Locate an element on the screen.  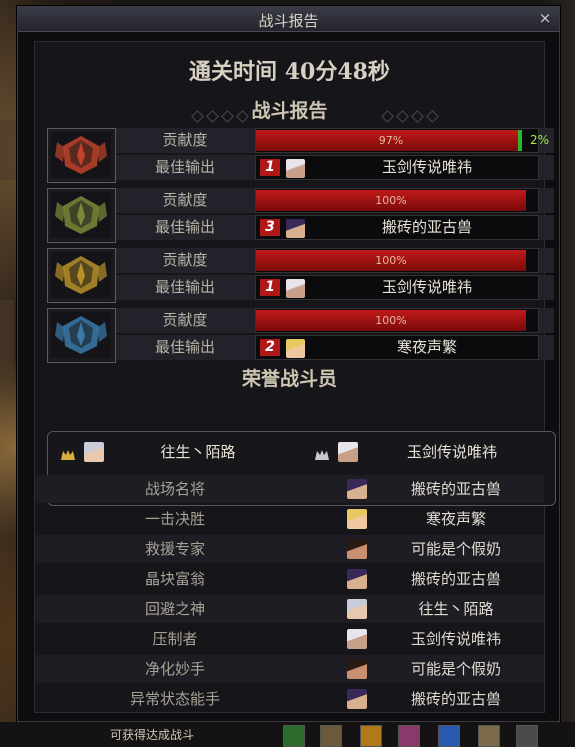
ornament-right is located at coordinates (410, 113).